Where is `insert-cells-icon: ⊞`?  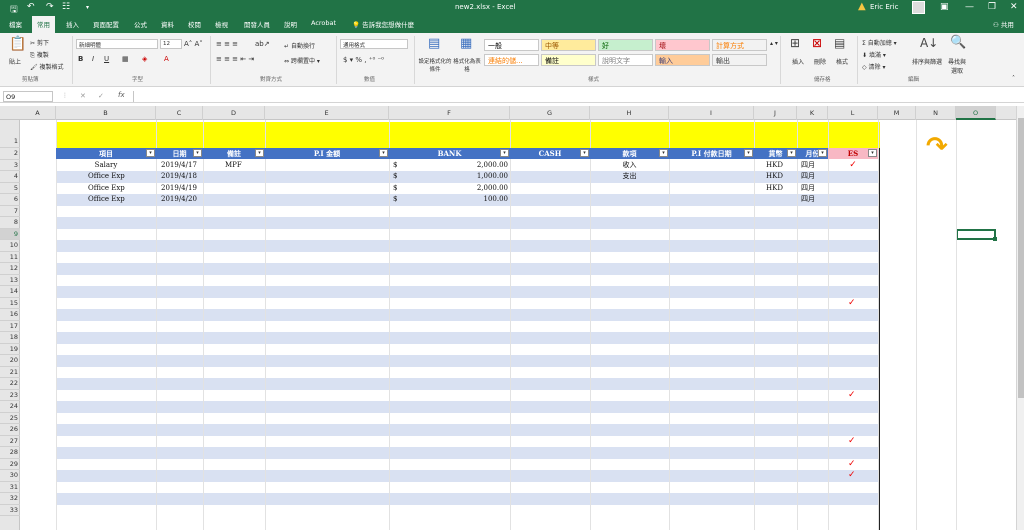
insert-cells-icon: ⊞ is located at coordinates (795, 43).